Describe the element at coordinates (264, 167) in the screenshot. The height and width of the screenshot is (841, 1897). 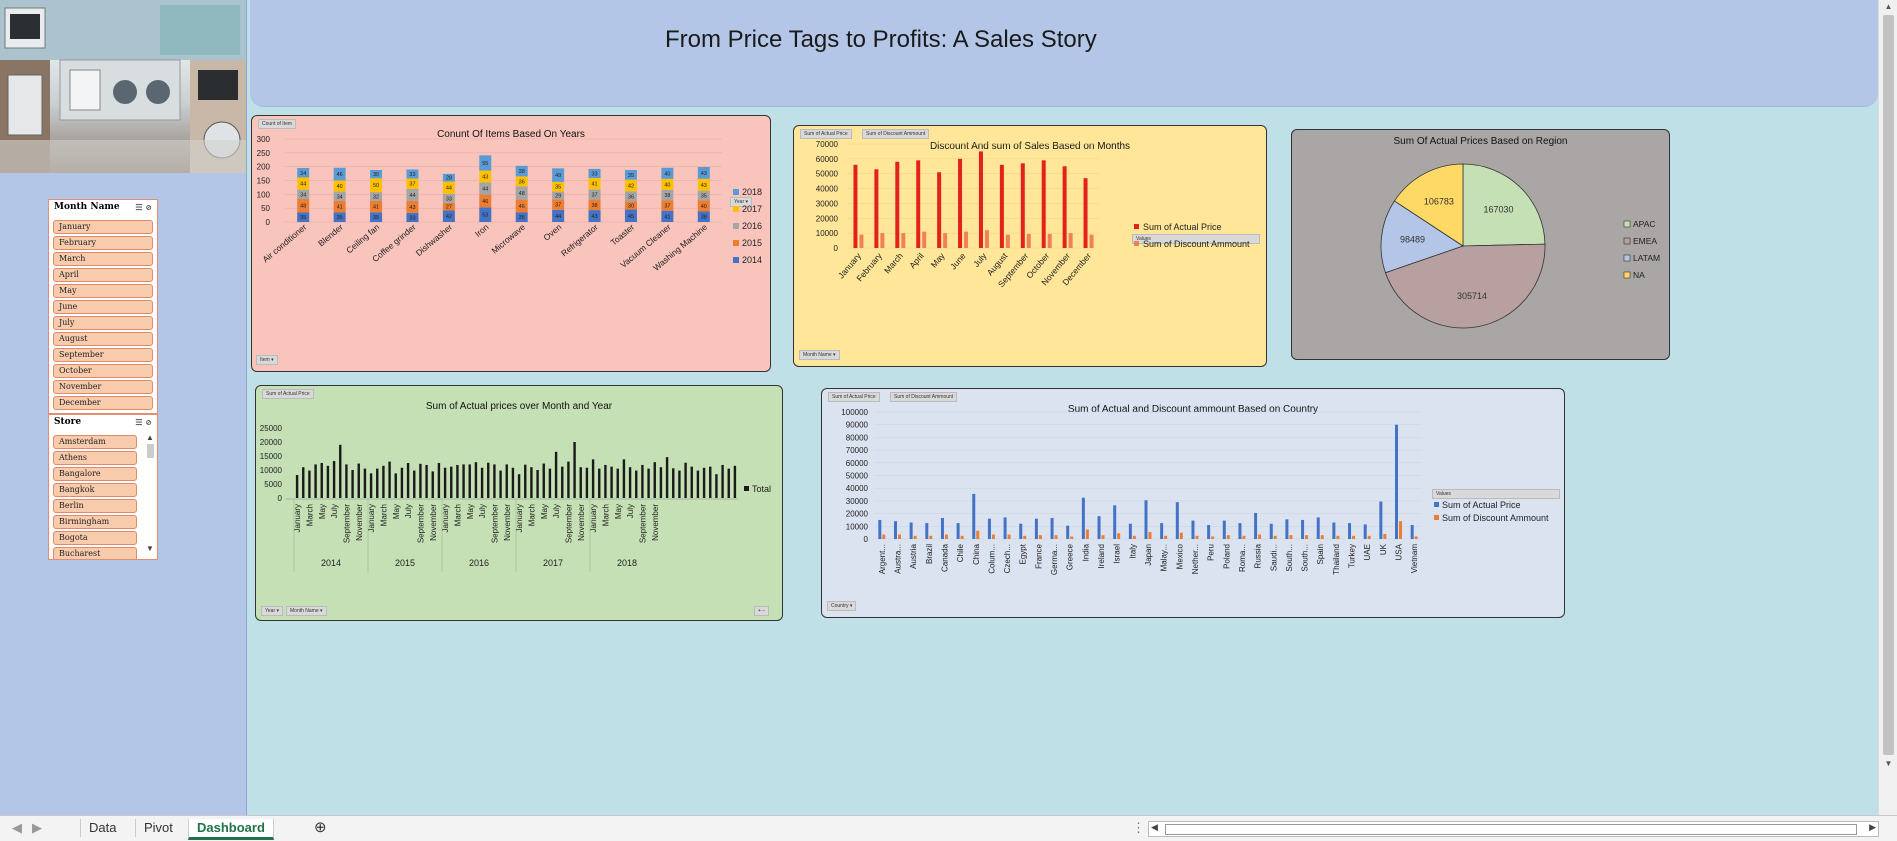
I see `y-tick-label: 200` at that location.